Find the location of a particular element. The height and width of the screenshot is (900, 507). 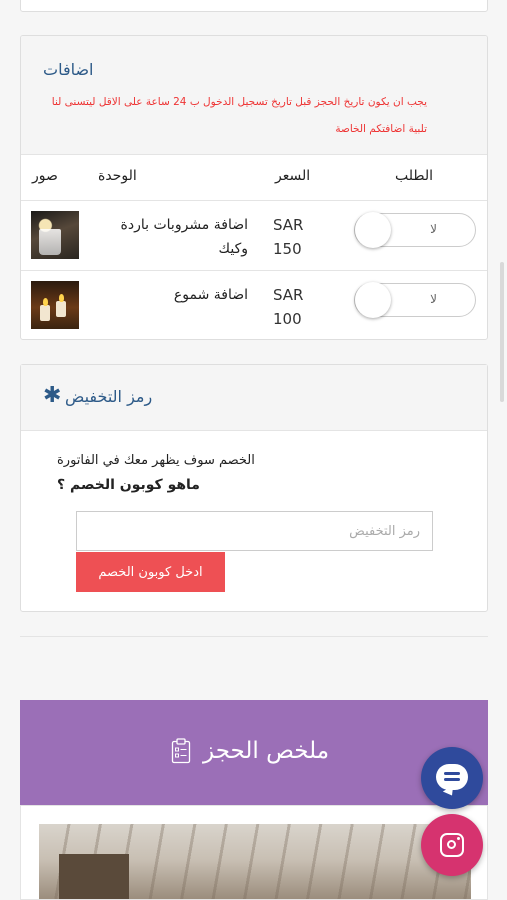

asterisk-icon: ✱ is located at coordinates (52, 395).